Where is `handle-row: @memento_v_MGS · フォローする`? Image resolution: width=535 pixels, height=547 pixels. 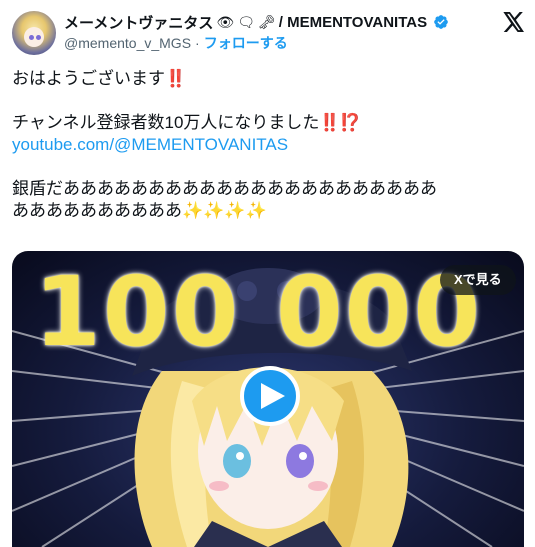
handle-row: @memento_v_MGS · フォローする is located at coordinates (176, 43).